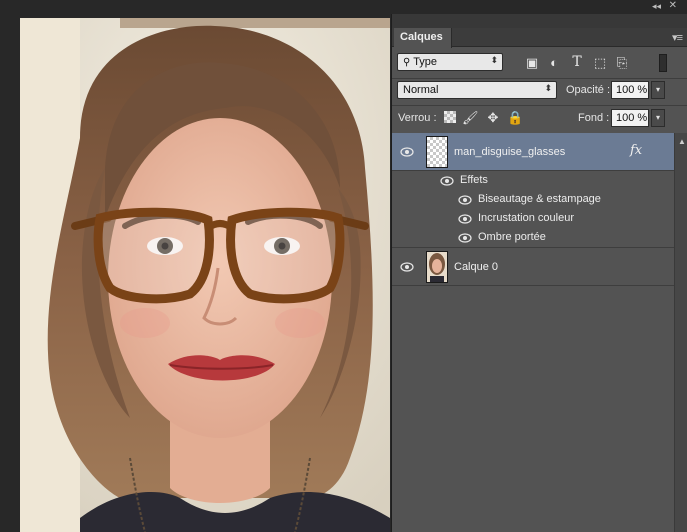 The height and width of the screenshot is (532, 687). What do you see at coordinates (437, 267) in the screenshot?
I see `layer-thumbnail-photo` at bounding box center [437, 267].